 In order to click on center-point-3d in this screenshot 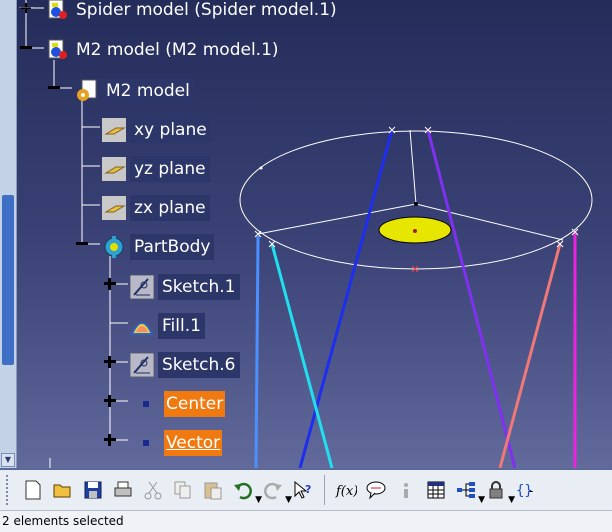, I will do `click(416, 204)`.